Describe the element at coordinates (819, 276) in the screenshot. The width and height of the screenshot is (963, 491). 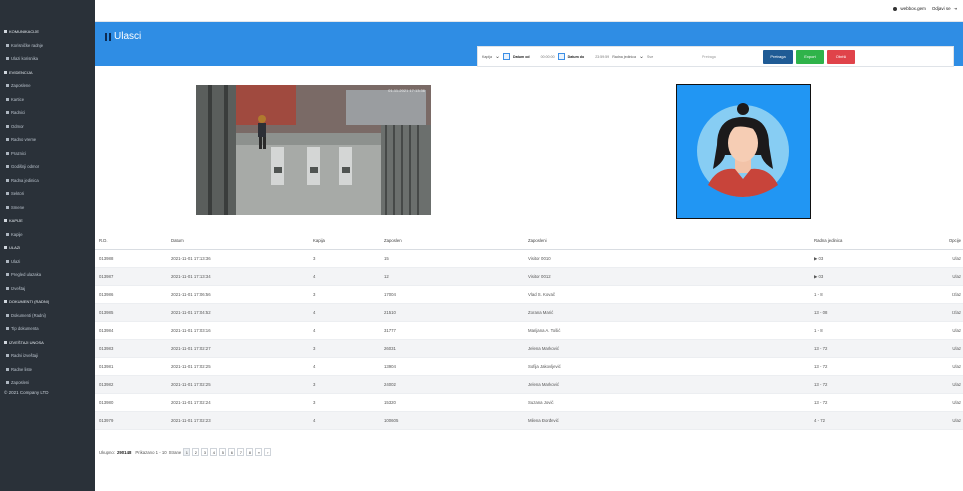
I see `cell-jedinica: ▶ 03` at that location.